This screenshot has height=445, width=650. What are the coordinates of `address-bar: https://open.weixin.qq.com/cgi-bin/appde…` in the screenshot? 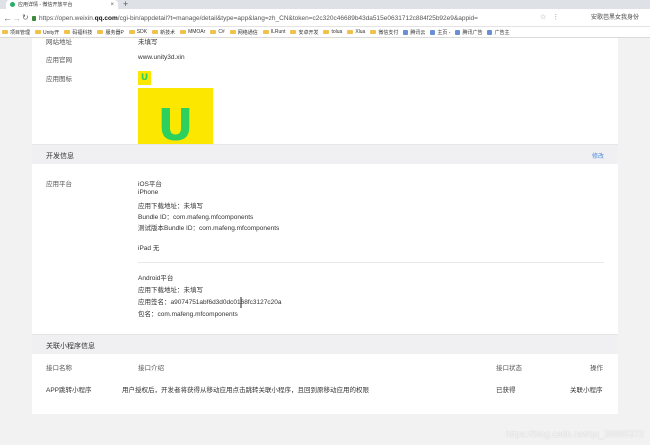 It's located at (292, 18).